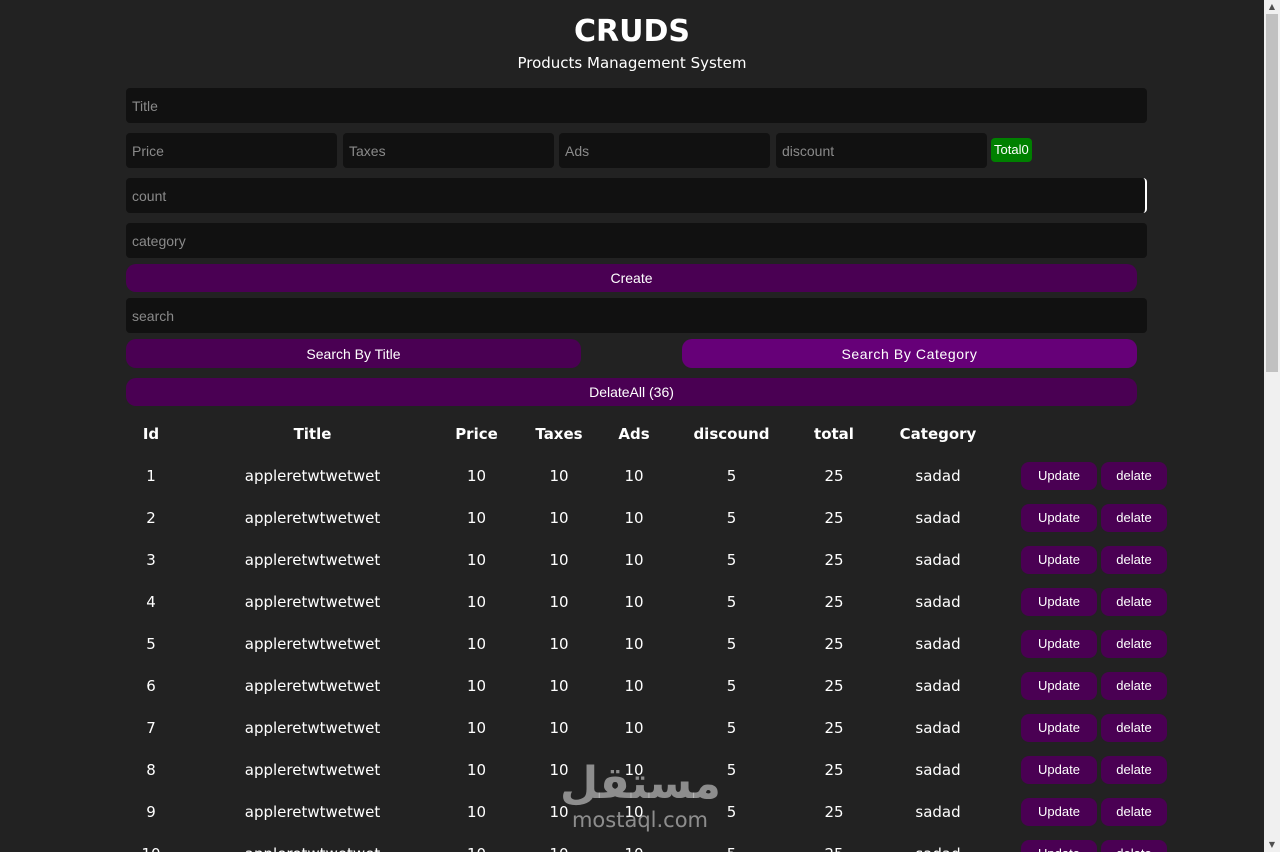 This screenshot has height=852, width=1280. Describe the element at coordinates (664, 150) in the screenshot. I see `ads-input` at that location.